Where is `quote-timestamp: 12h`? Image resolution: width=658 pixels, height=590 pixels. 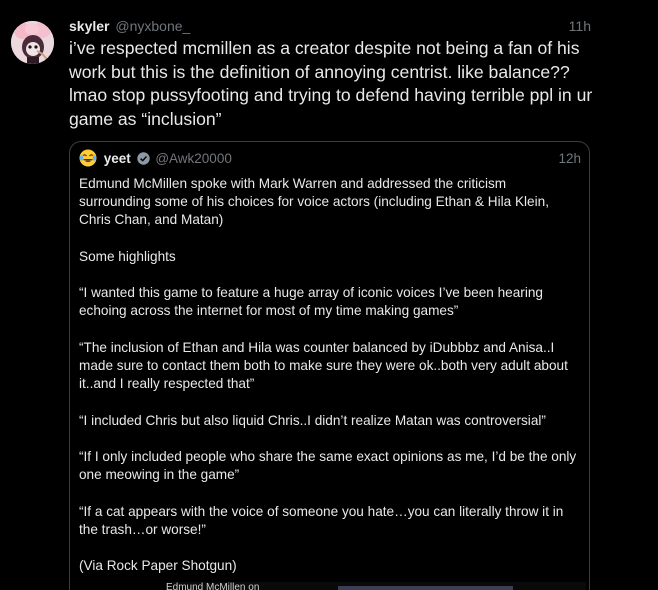 quote-timestamp: 12h is located at coordinates (569, 159).